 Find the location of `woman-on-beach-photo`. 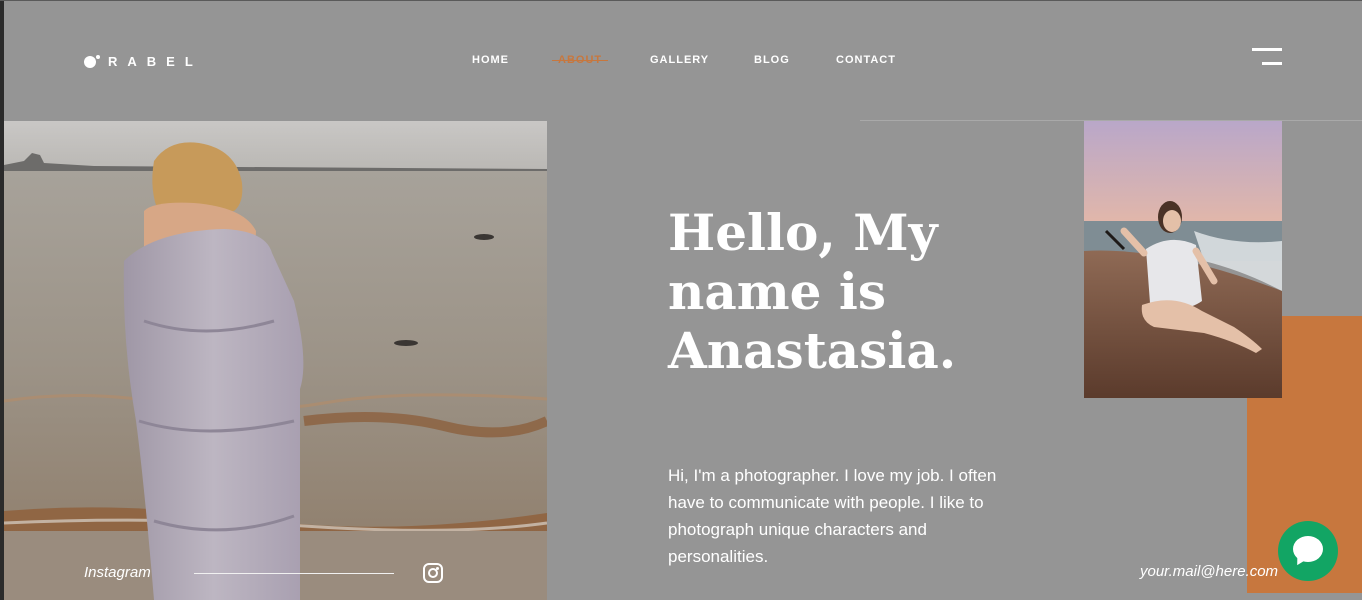

woman-on-beach-photo is located at coordinates (1183, 259).